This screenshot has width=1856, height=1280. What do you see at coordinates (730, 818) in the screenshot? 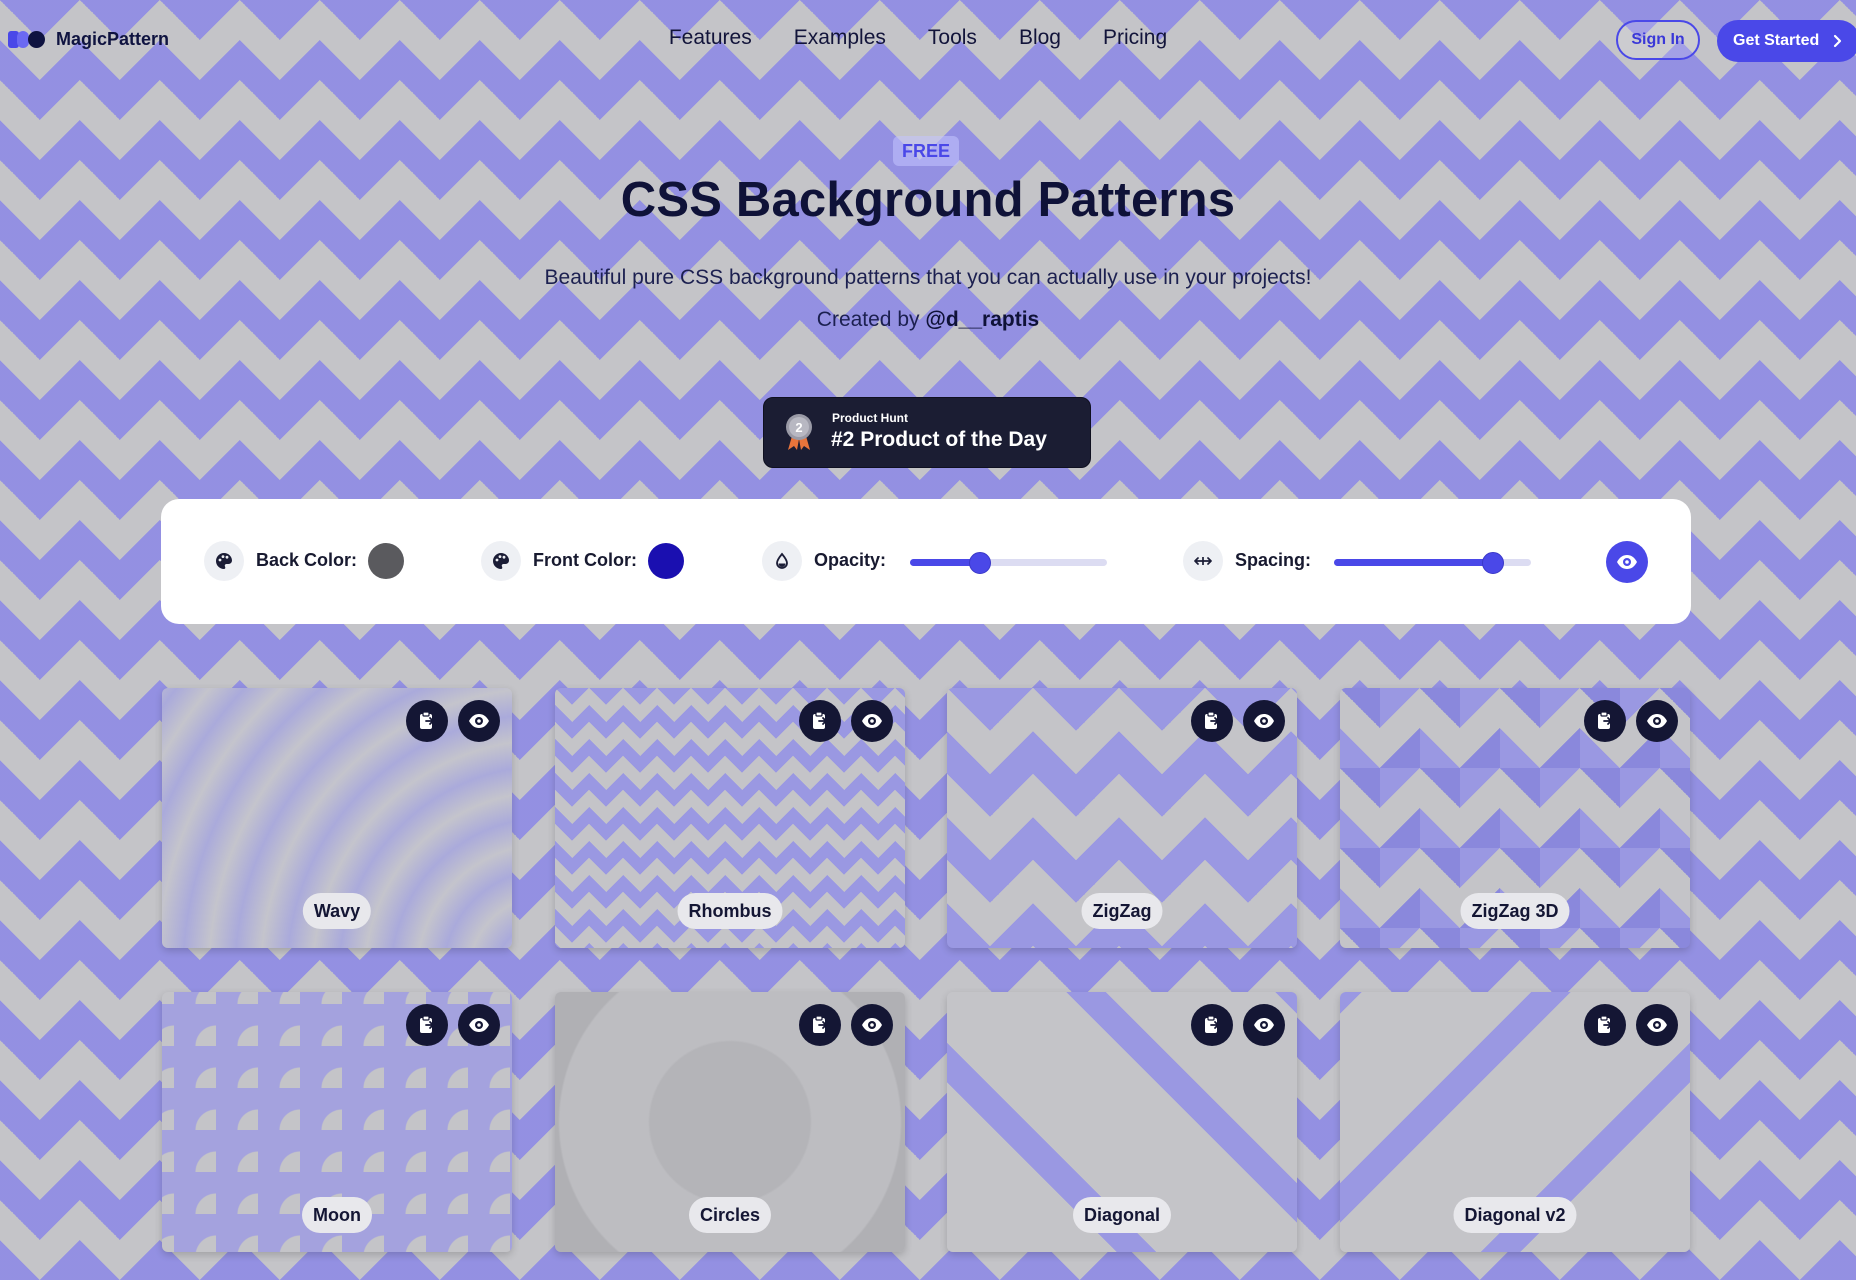
I see `pattern-card-rhombus: Rhombus` at bounding box center [730, 818].